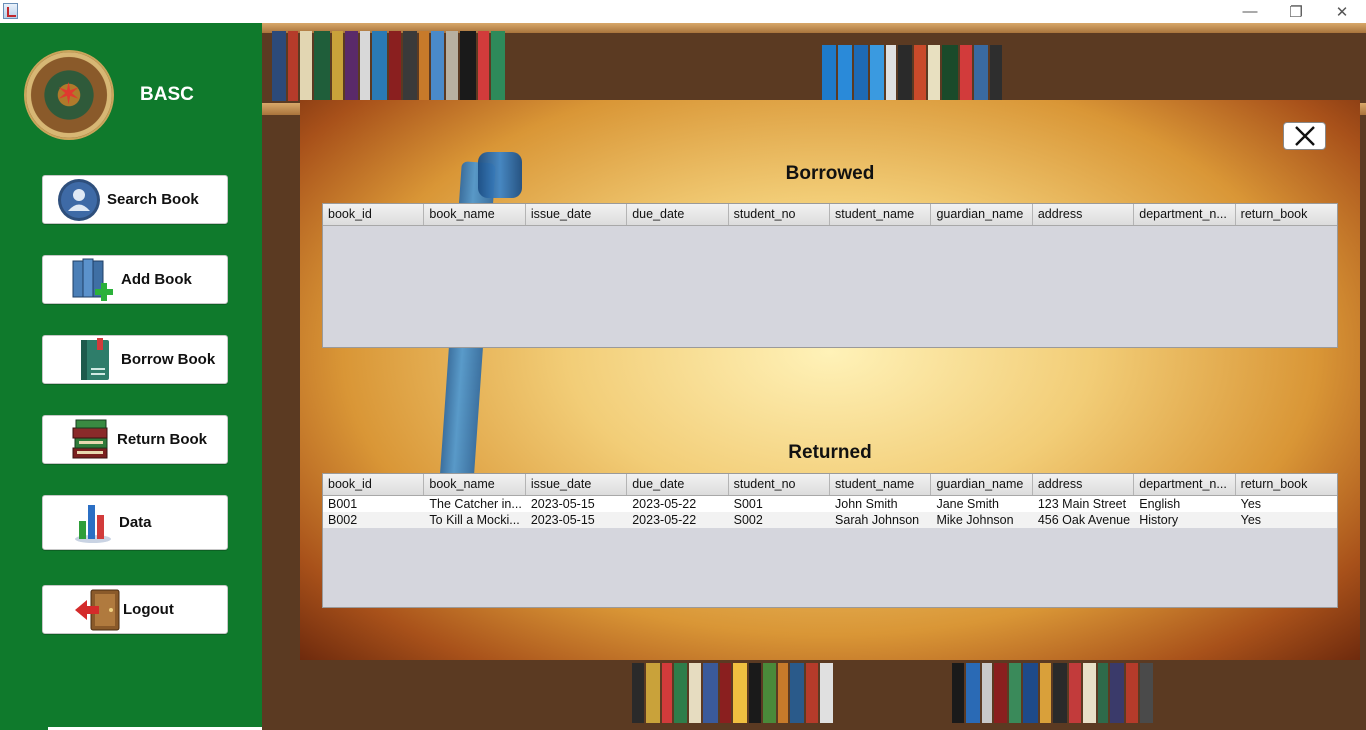  What do you see at coordinates (79, 199) in the screenshot?
I see `user-search-icon` at bounding box center [79, 199].